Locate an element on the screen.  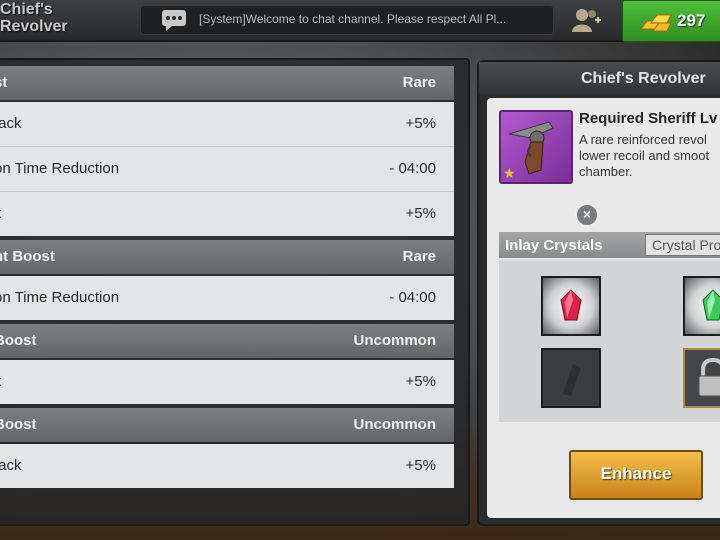
crystal-slot-locked is located at coordinates (701, 378).